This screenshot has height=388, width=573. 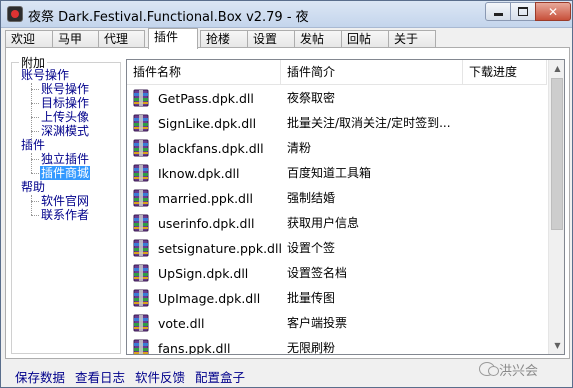 What do you see at coordinates (556, 68) in the screenshot?
I see `scroll-up-icon: ▲` at bounding box center [556, 68].